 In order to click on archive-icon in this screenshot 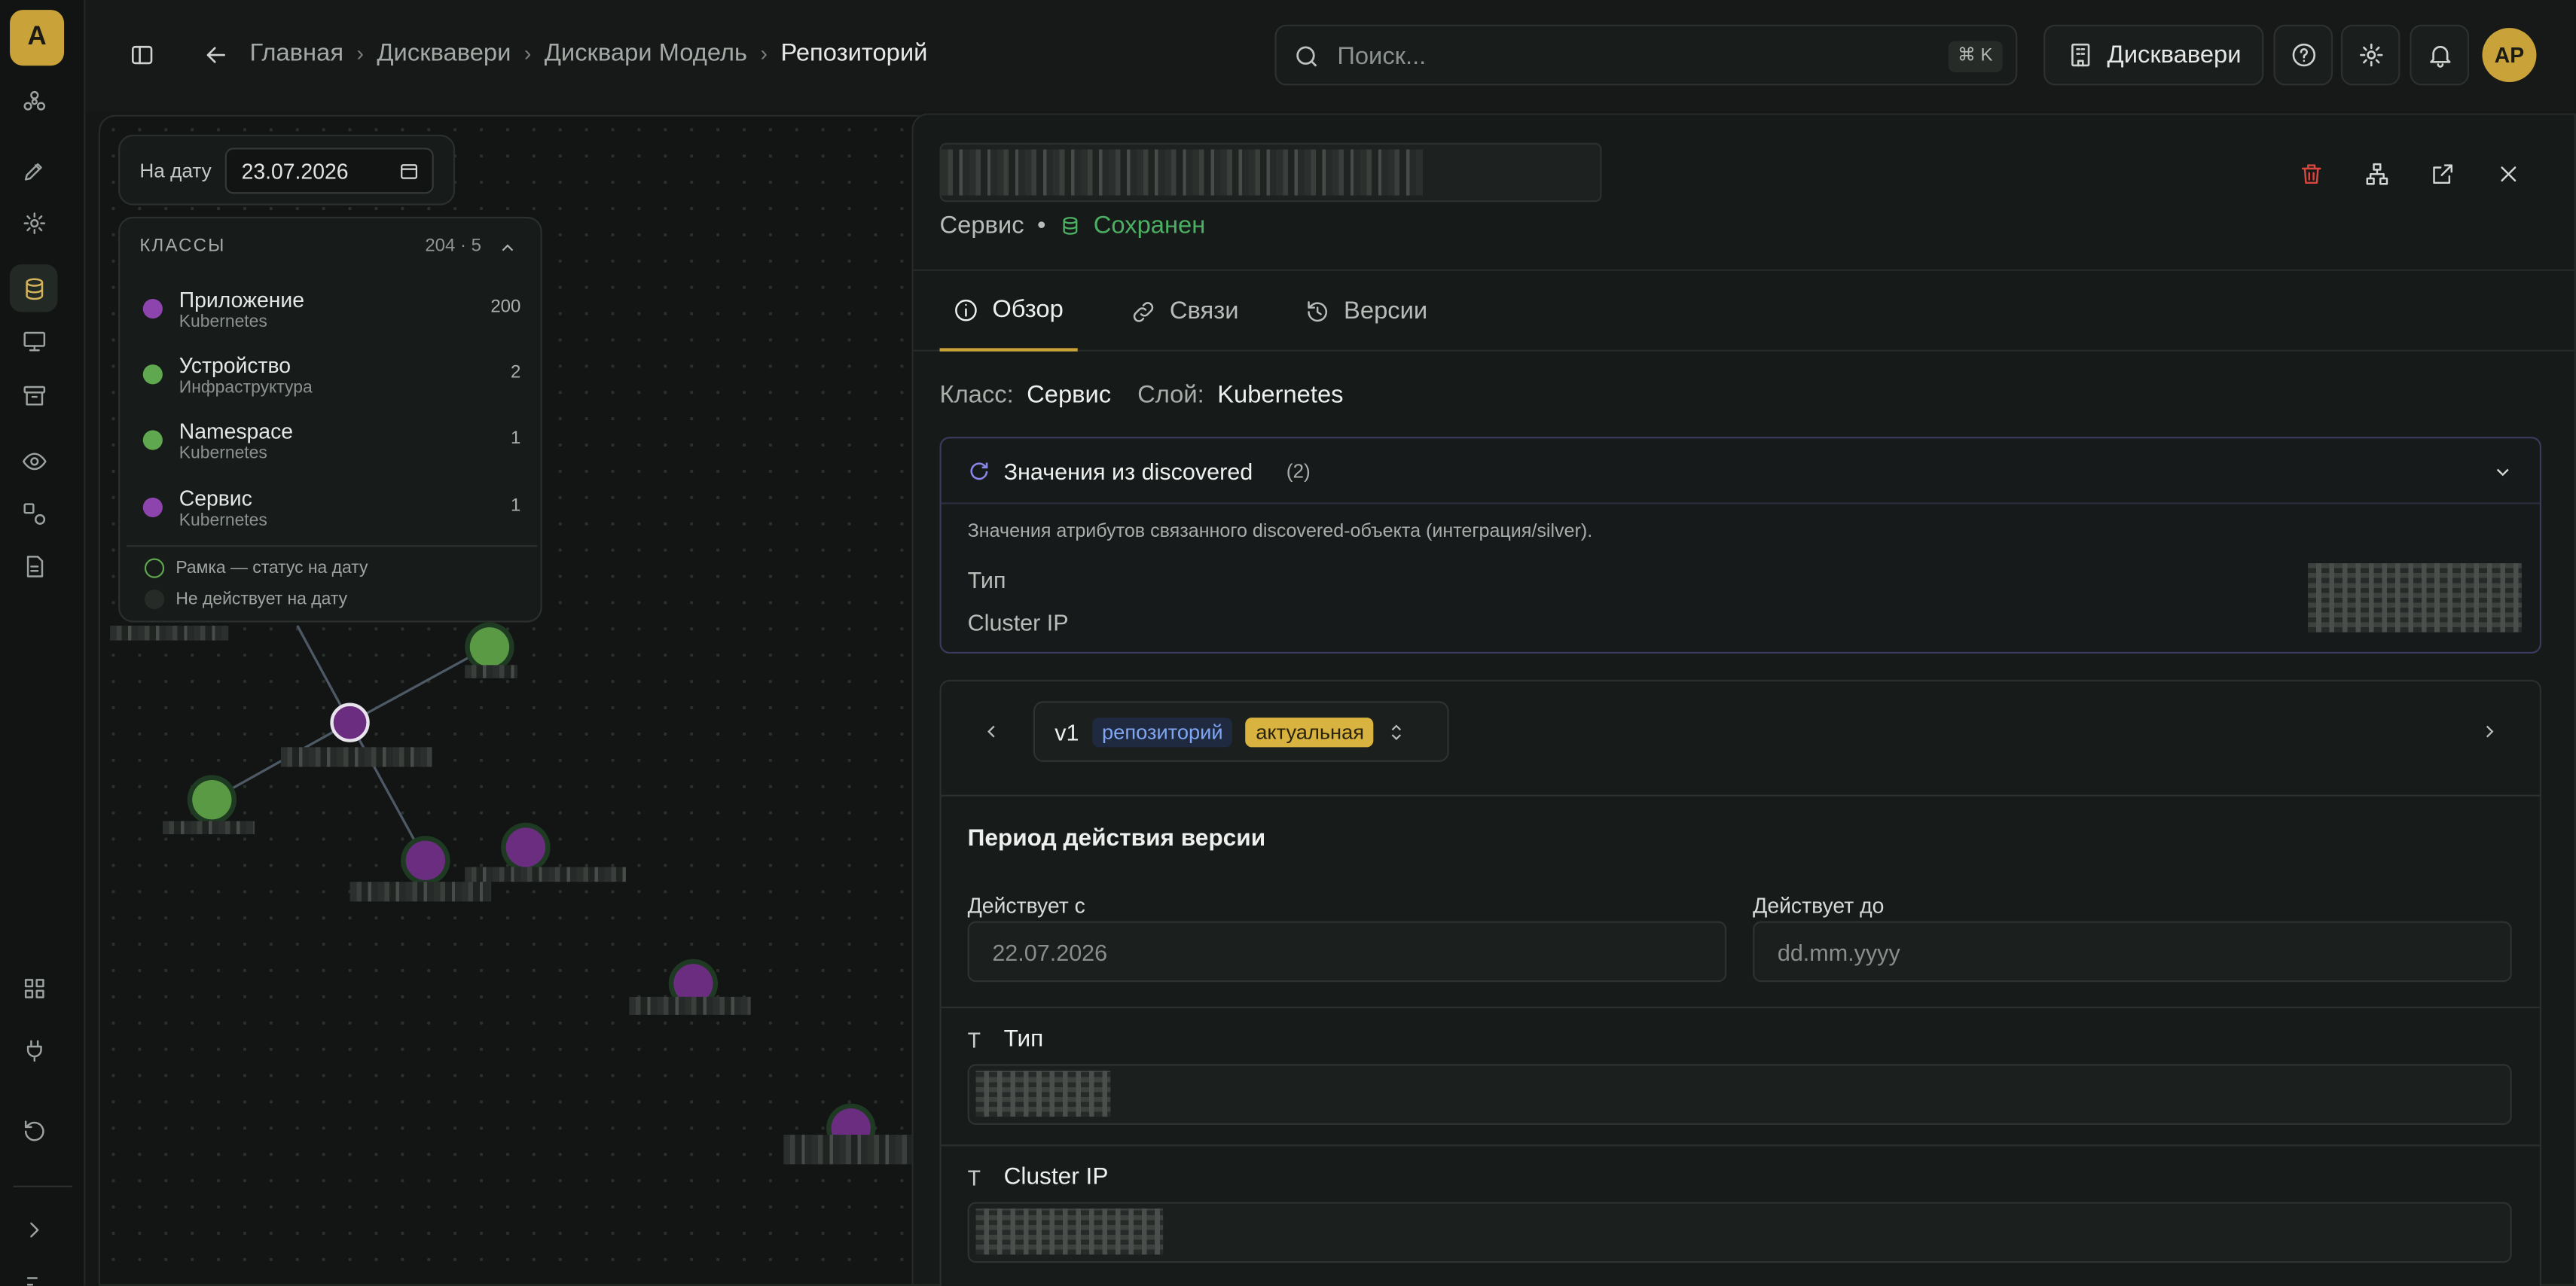, I will do `click(34, 395)`.